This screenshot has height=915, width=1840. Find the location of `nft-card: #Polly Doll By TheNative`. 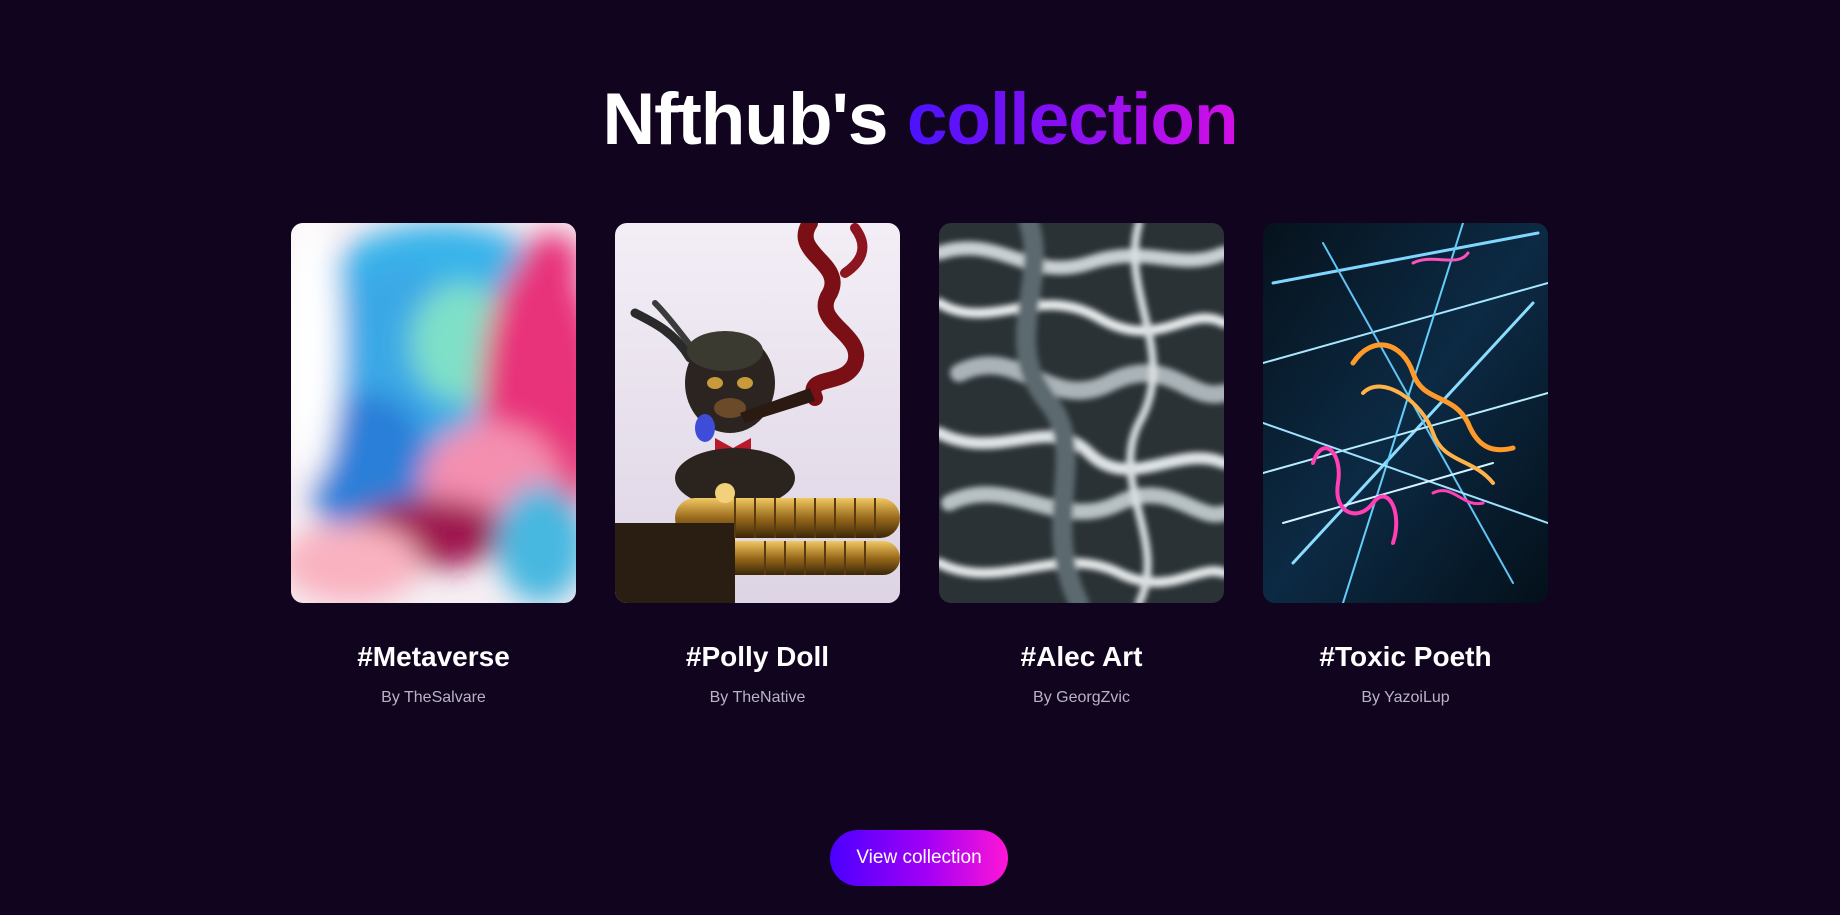

nft-card: #Polly Doll By TheNative is located at coordinates (757, 466).